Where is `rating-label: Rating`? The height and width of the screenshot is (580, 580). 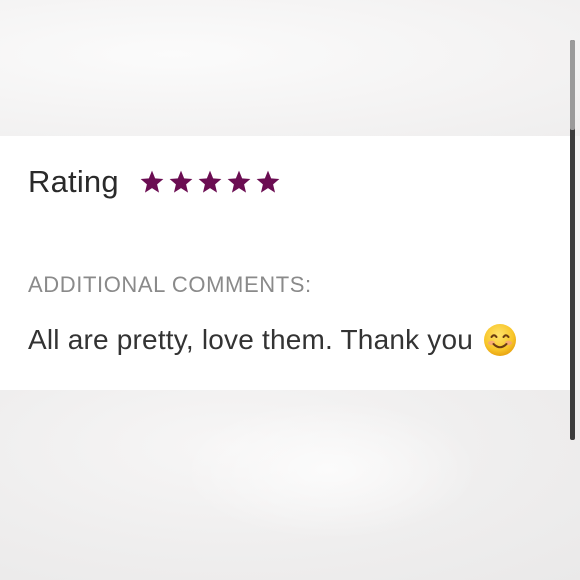 rating-label: Rating is located at coordinates (73, 181).